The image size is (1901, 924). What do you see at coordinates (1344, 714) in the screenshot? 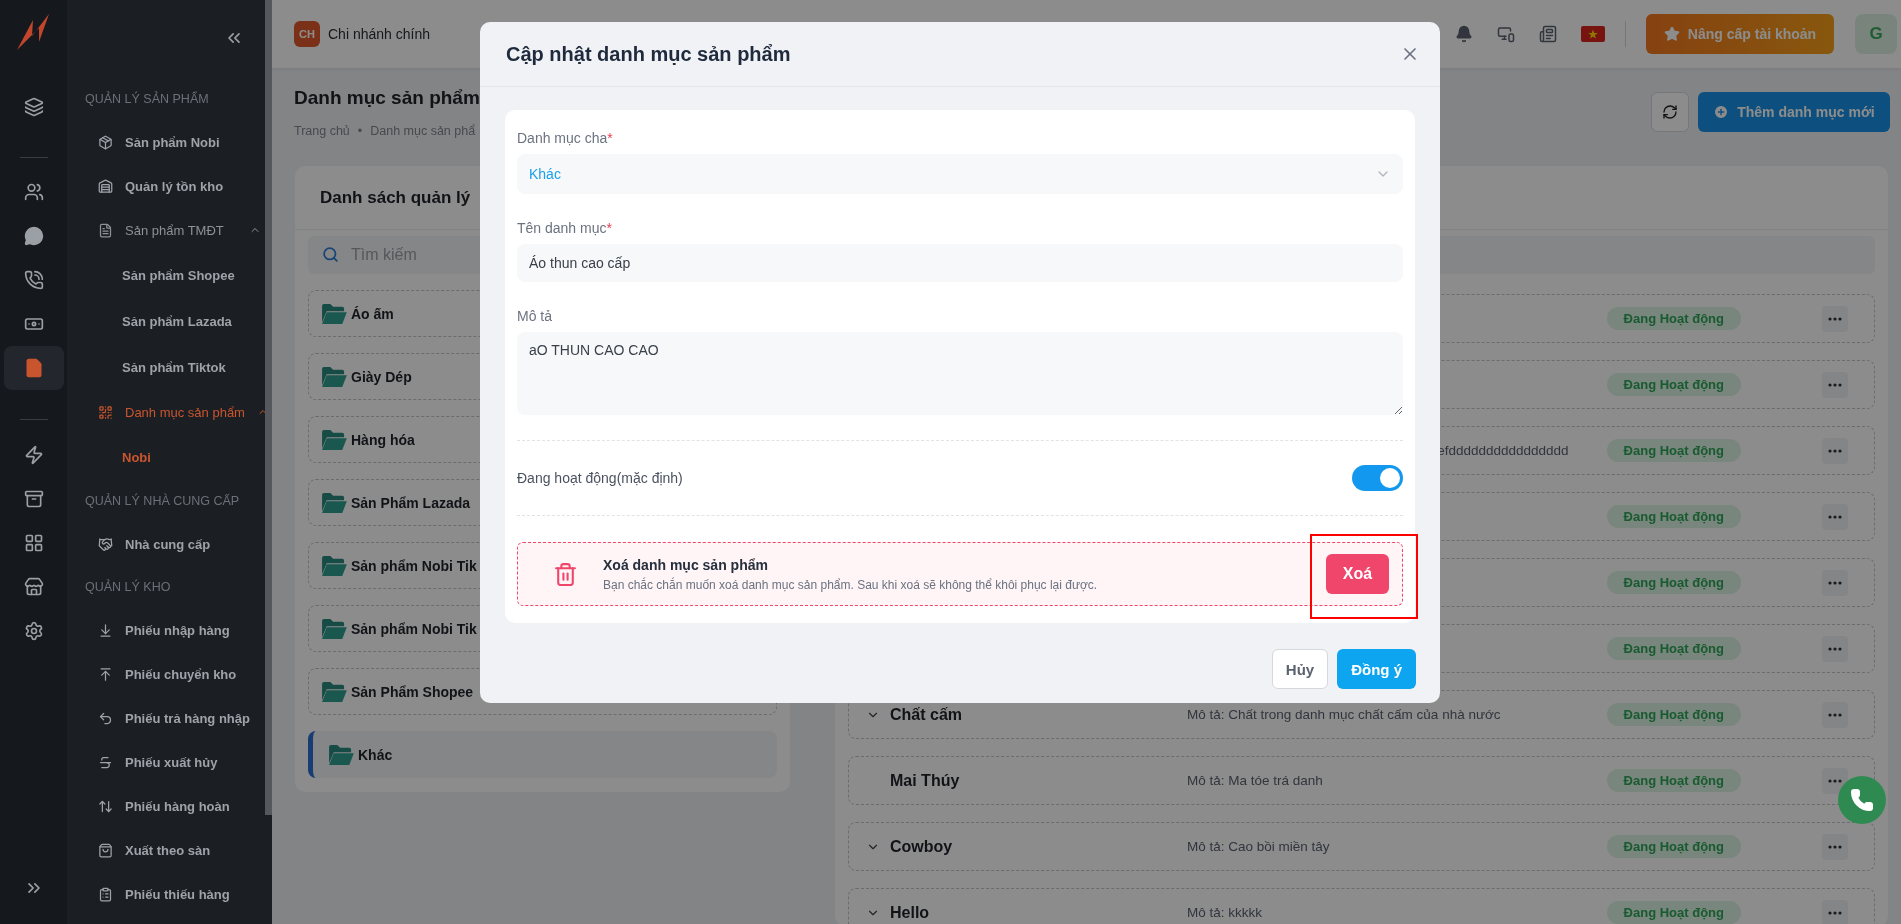
I see `category-description: Mô tả: Chất trong danh mục chất cấm của nhà nước` at bounding box center [1344, 714].